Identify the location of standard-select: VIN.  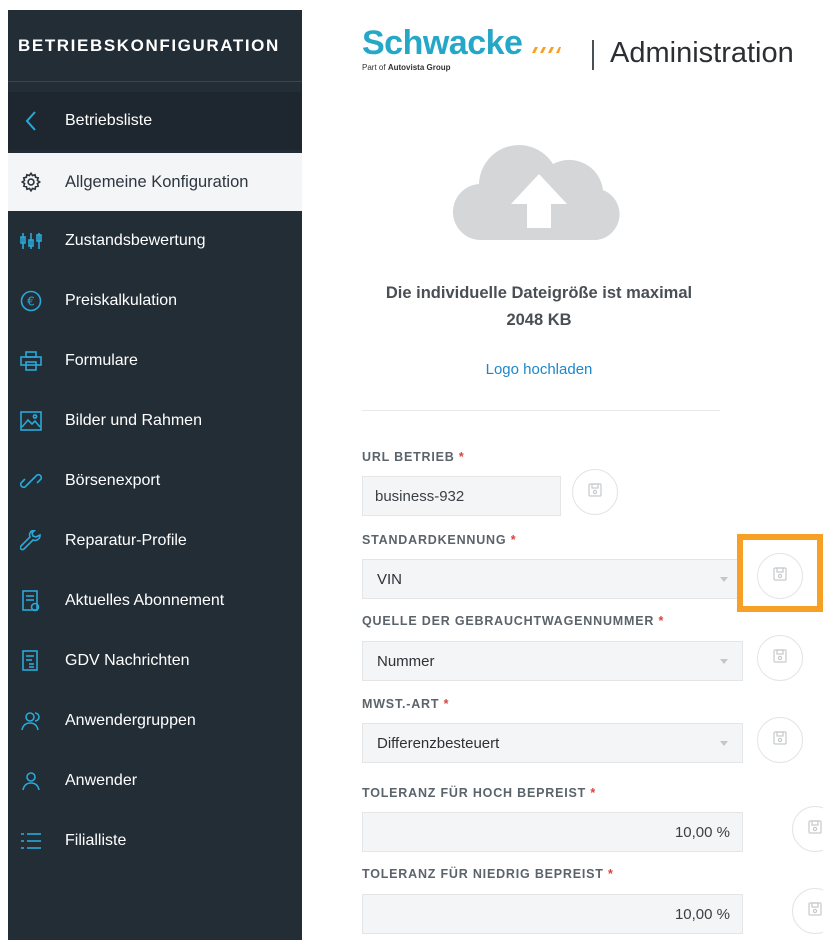
(552, 579).